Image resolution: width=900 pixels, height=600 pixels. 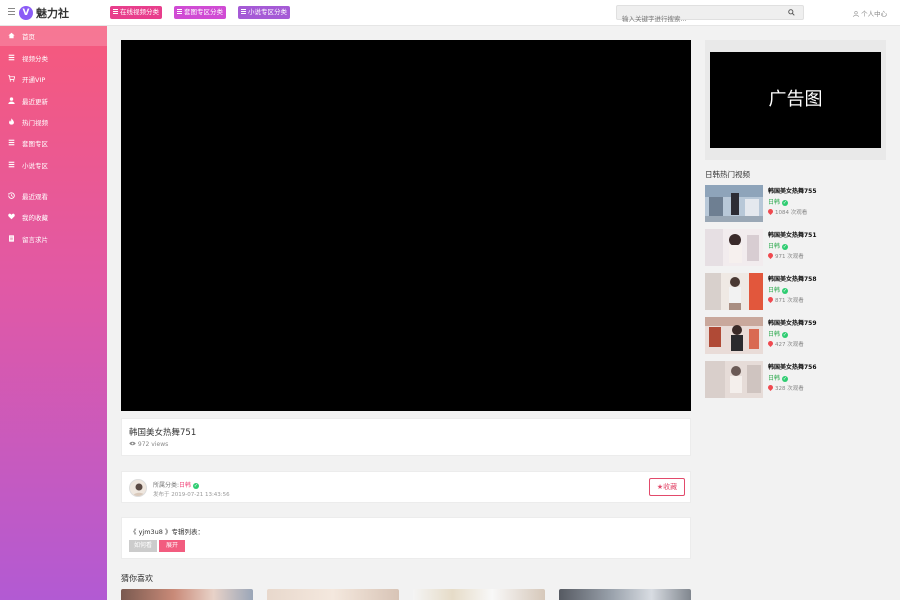 I want to click on video-title: 韩国美女热舞751, so click(x=163, y=433).